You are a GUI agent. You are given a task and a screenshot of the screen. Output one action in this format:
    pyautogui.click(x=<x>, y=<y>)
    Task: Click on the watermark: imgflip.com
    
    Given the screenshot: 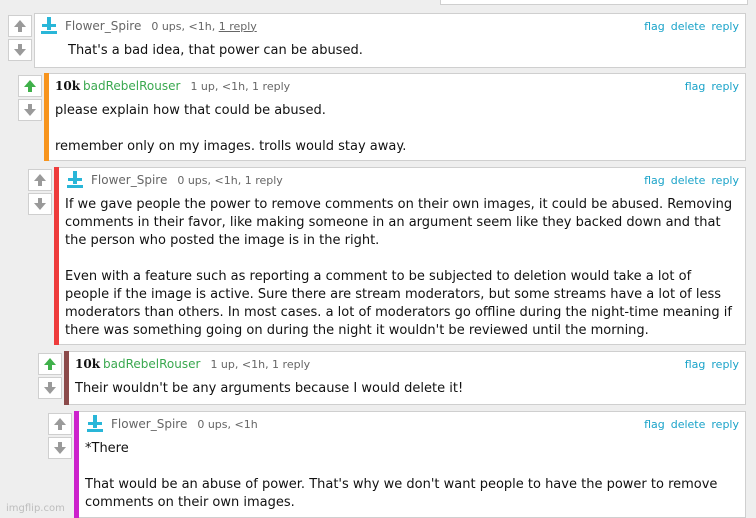 What is the action you would take?
    pyautogui.click(x=35, y=508)
    